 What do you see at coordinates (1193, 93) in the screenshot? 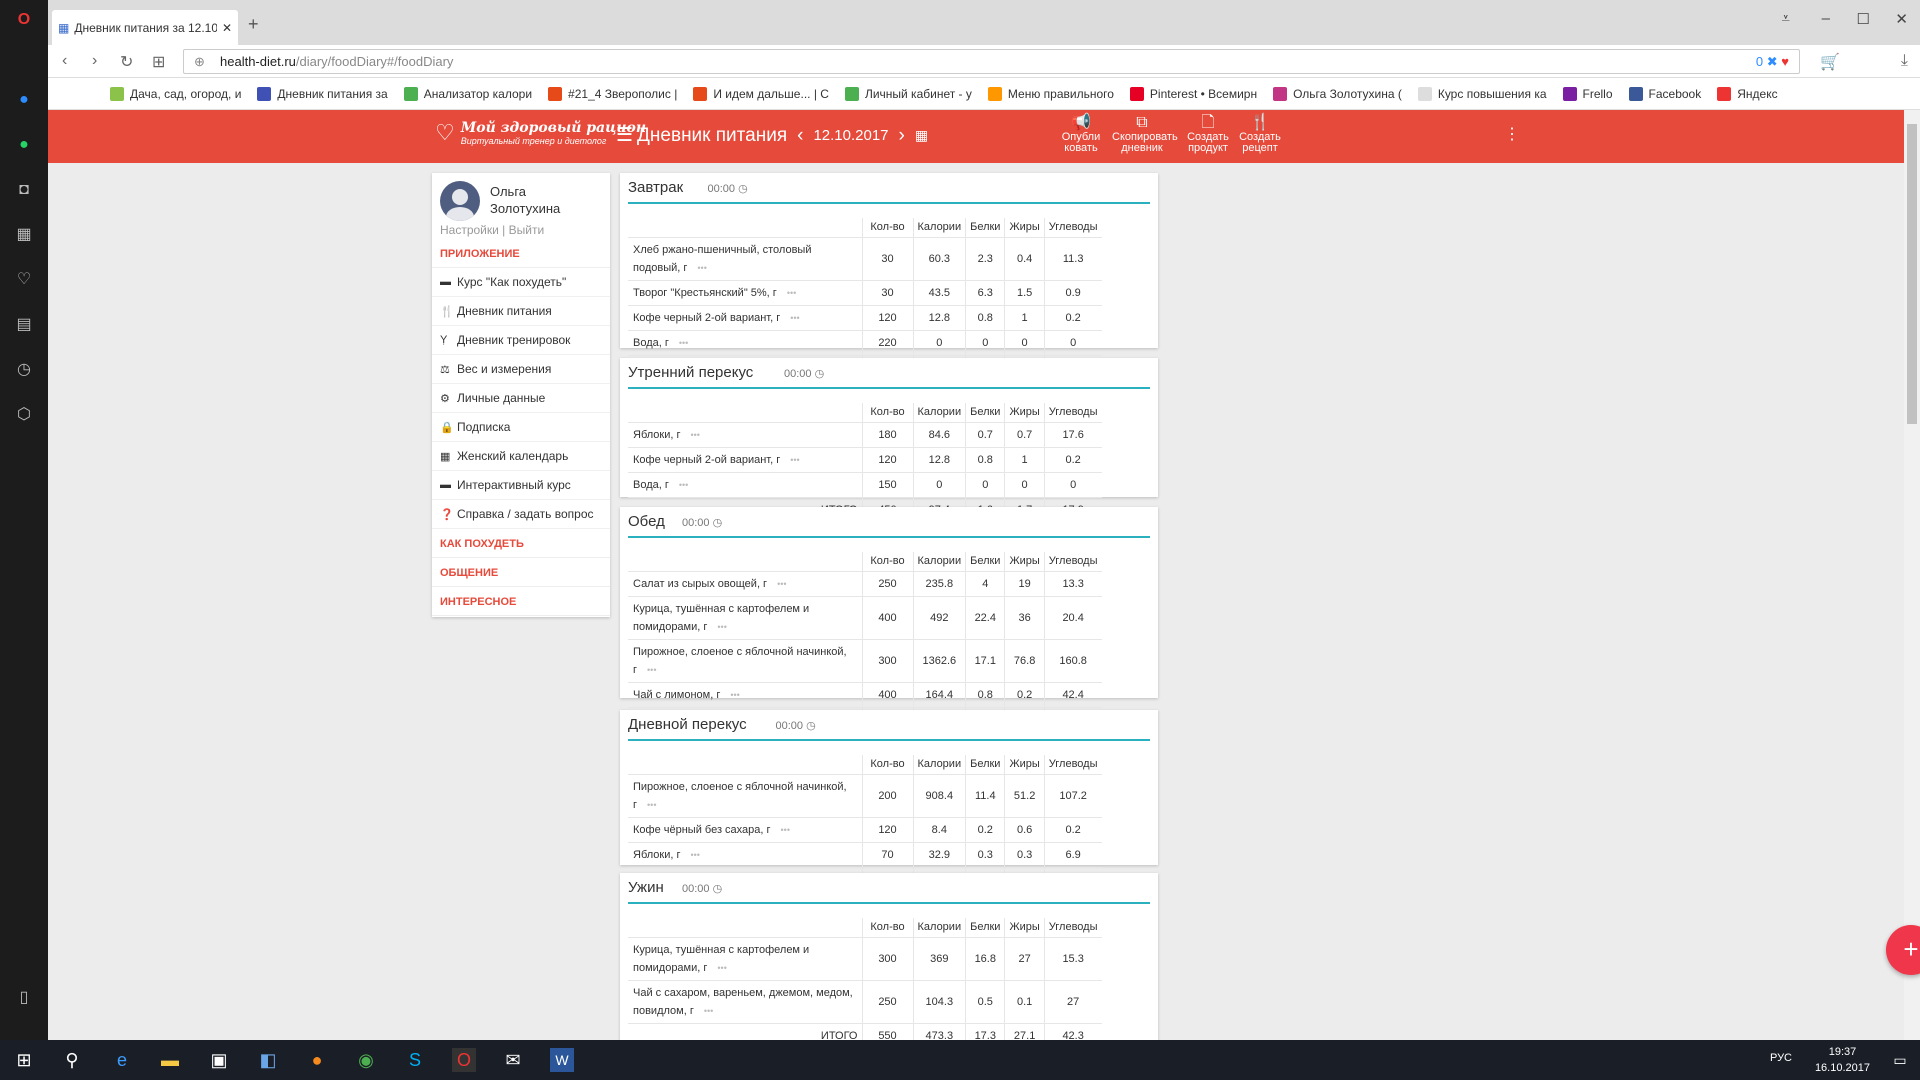
I see `bookmark-item: Pinterest • Всемирн` at bounding box center [1193, 93].